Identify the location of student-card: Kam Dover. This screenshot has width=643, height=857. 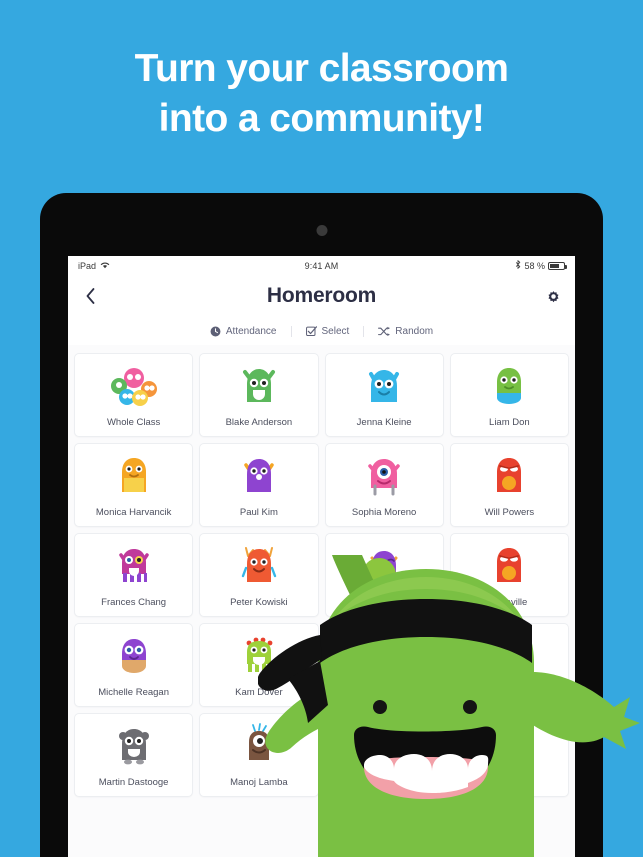
(259, 665).